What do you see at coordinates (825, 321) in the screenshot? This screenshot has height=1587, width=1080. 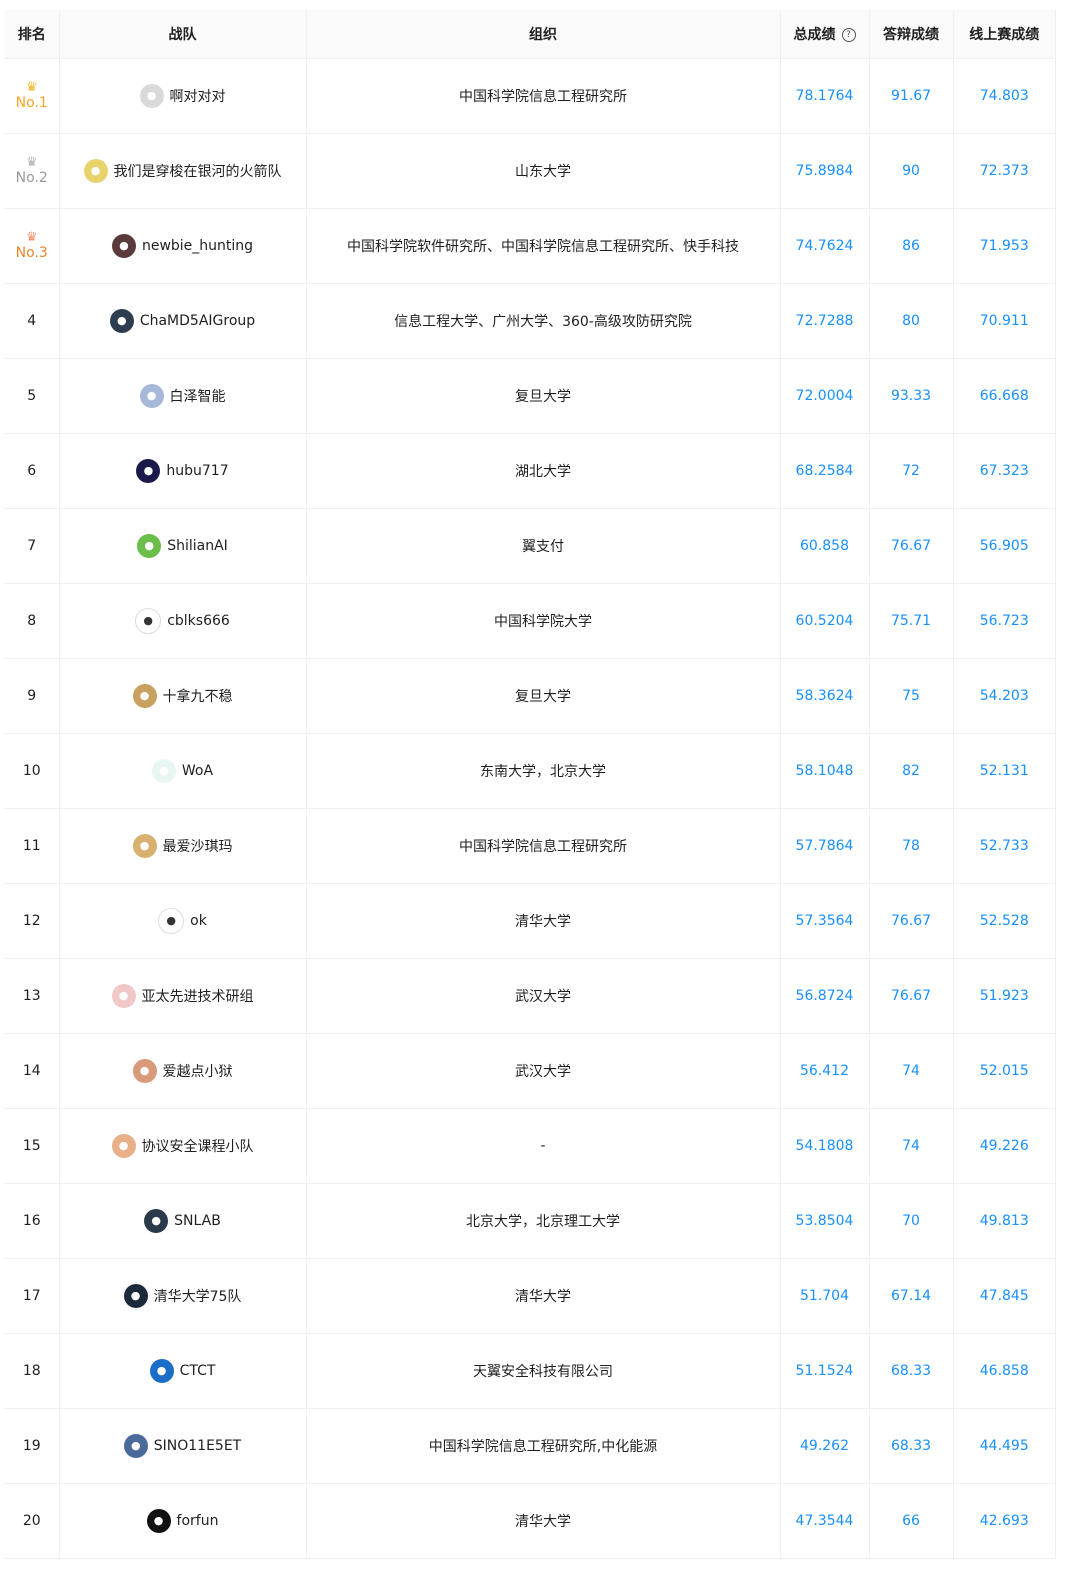 I see `total-score-cell: 72.7288` at bounding box center [825, 321].